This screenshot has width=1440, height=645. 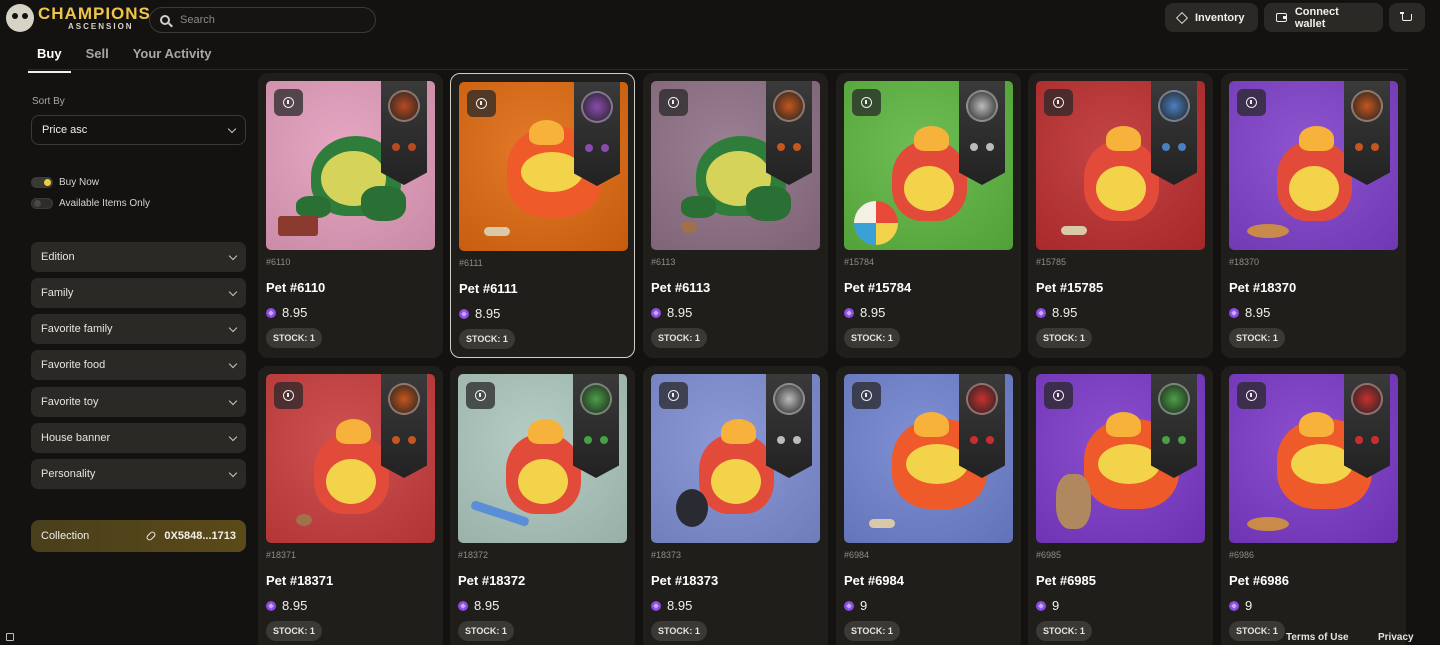 I want to click on search-input, so click(x=270, y=20).